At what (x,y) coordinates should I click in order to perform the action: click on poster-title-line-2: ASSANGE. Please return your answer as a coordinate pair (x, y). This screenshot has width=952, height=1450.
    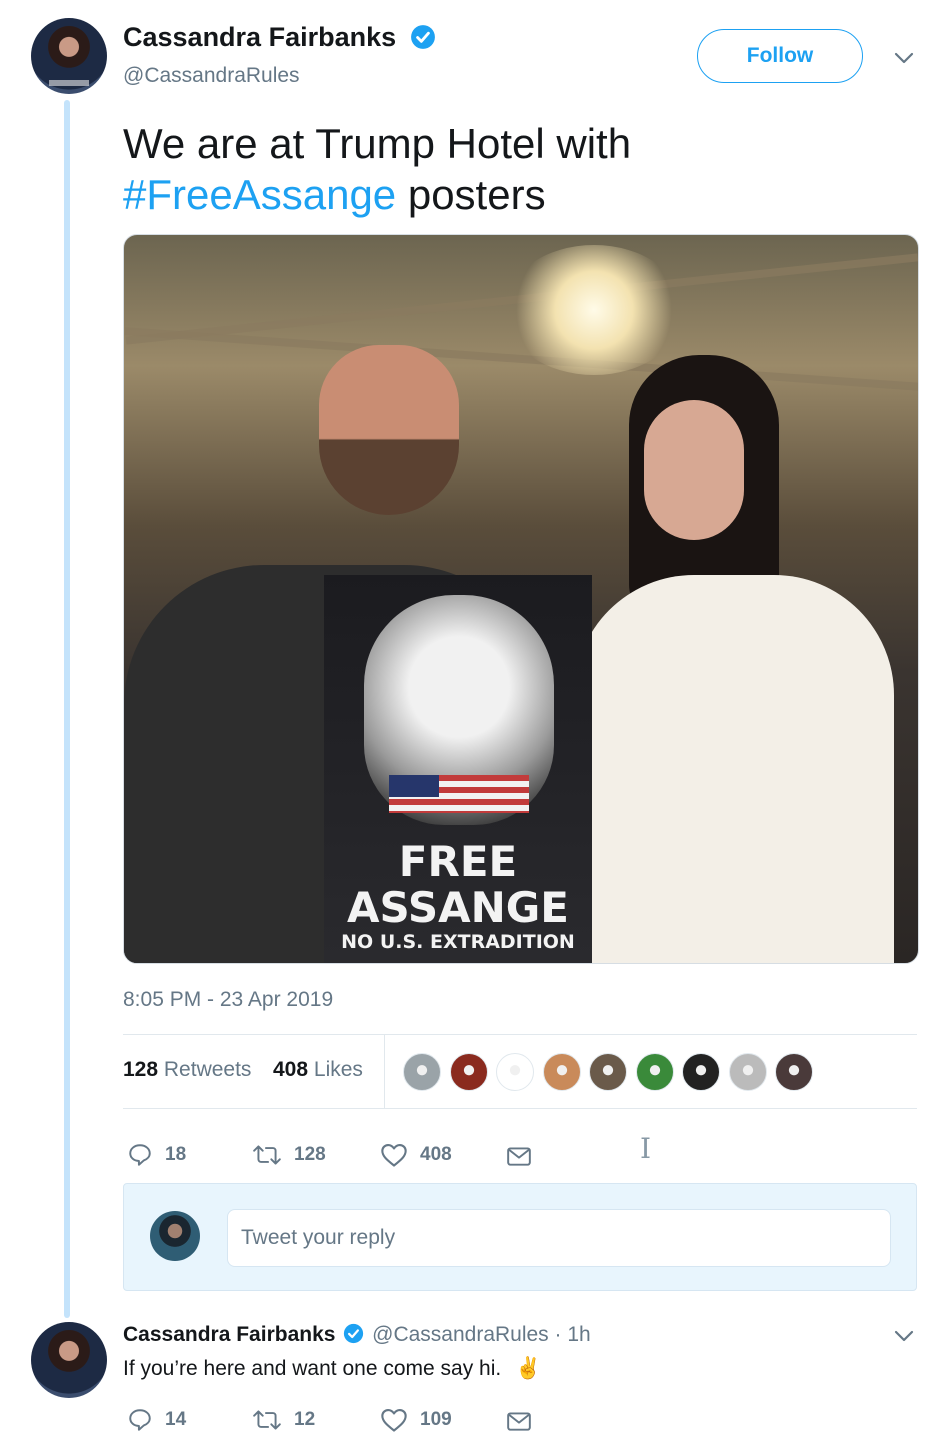
    Looking at the image, I should click on (458, 907).